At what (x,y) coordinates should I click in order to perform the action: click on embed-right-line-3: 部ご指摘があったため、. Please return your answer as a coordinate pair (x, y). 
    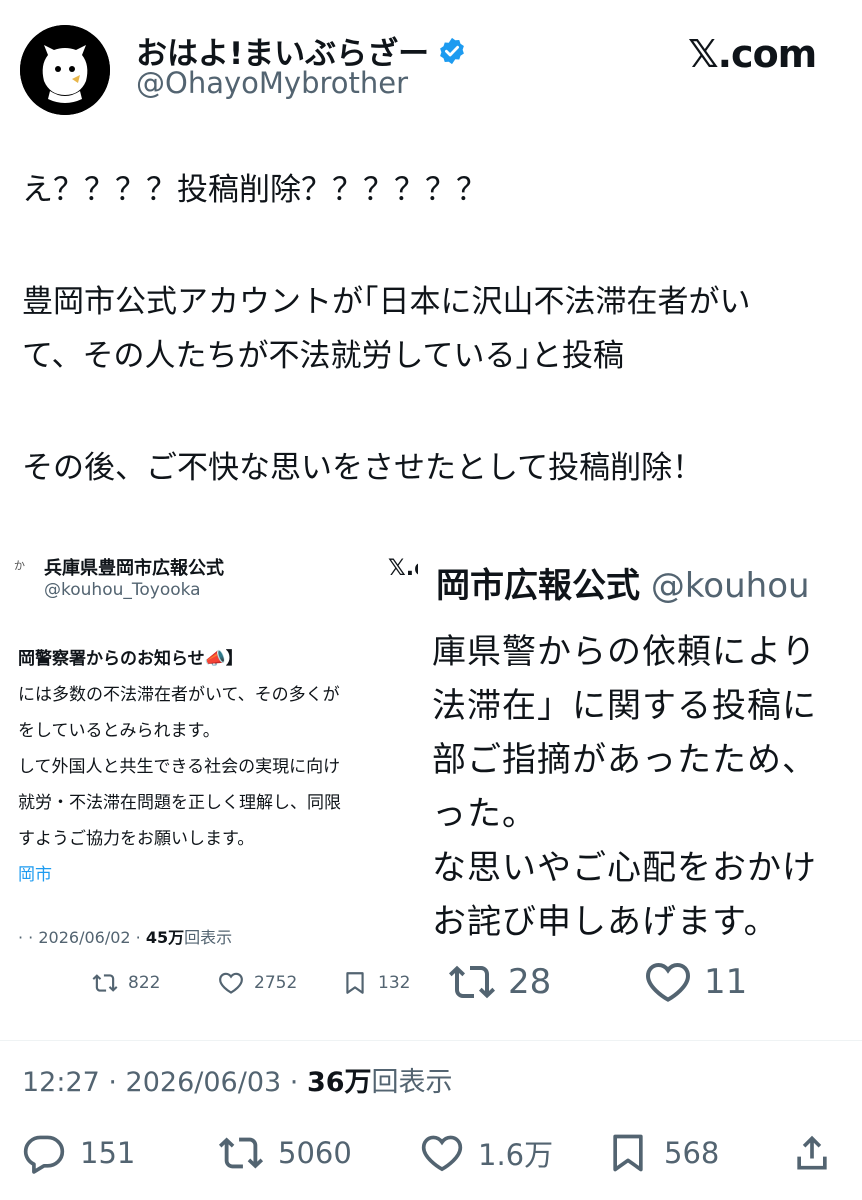
    Looking at the image, I should click on (624, 760).